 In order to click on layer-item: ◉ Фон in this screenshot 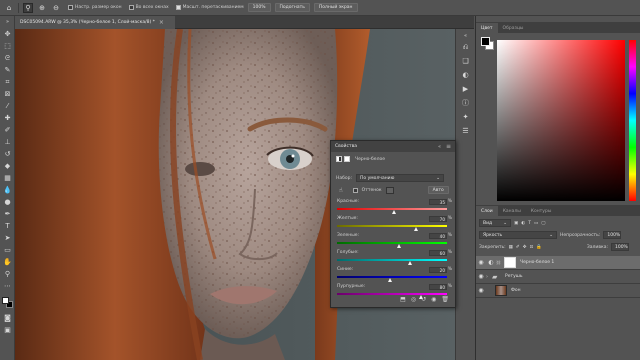, I will do `click(558, 291)`.